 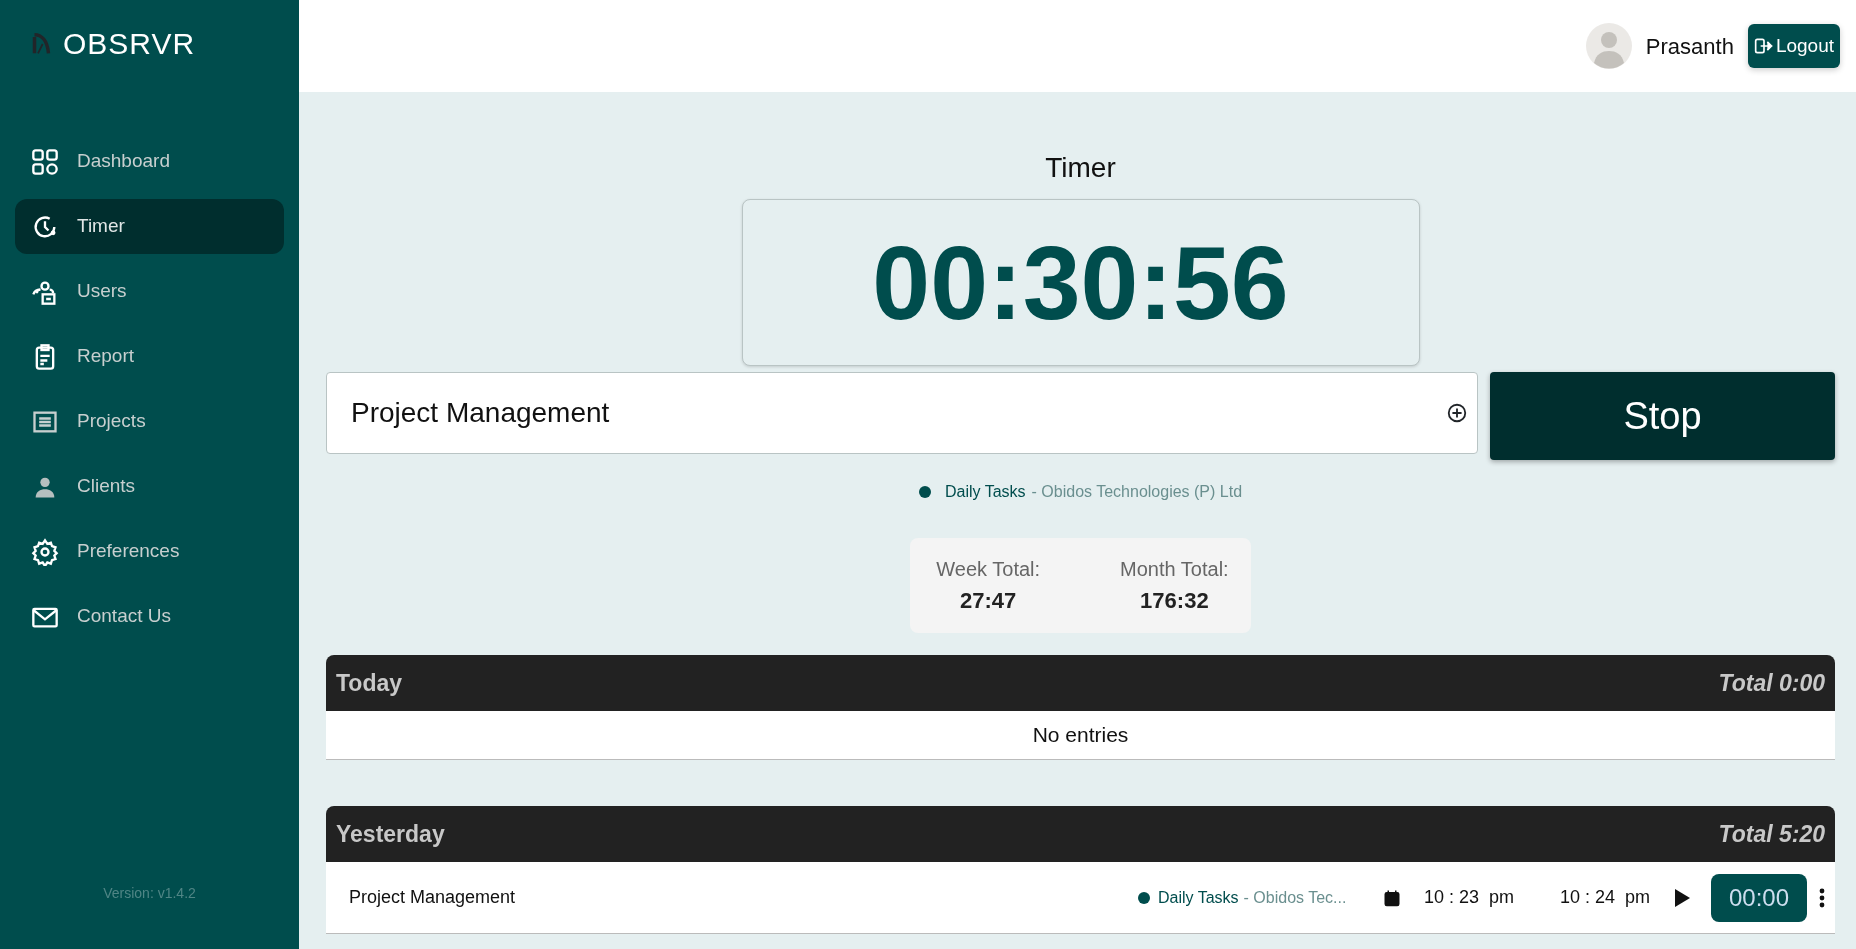 What do you see at coordinates (390, 834) in the screenshot?
I see `day-title: Yesterday` at bounding box center [390, 834].